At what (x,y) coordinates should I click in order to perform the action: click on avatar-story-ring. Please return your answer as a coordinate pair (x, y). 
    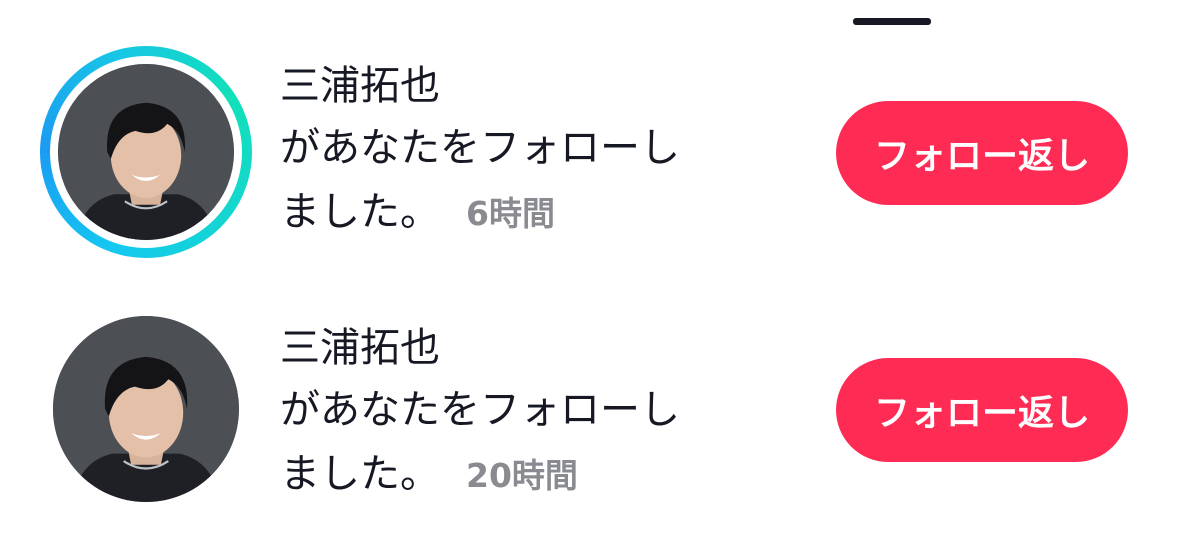
    Looking at the image, I should click on (146, 152).